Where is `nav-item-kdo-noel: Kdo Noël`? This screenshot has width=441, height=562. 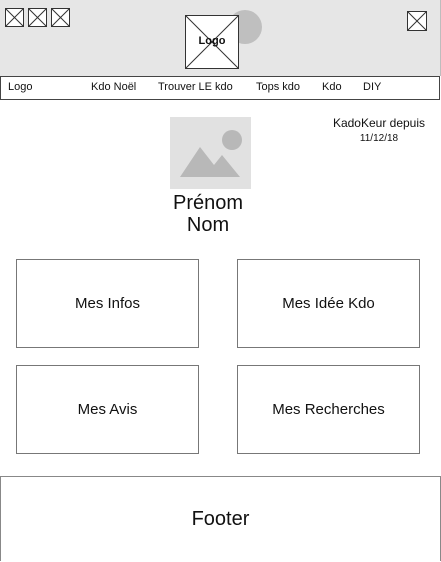
nav-item-kdo-noel: Kdo Noël is located at coordinates (113, 87).